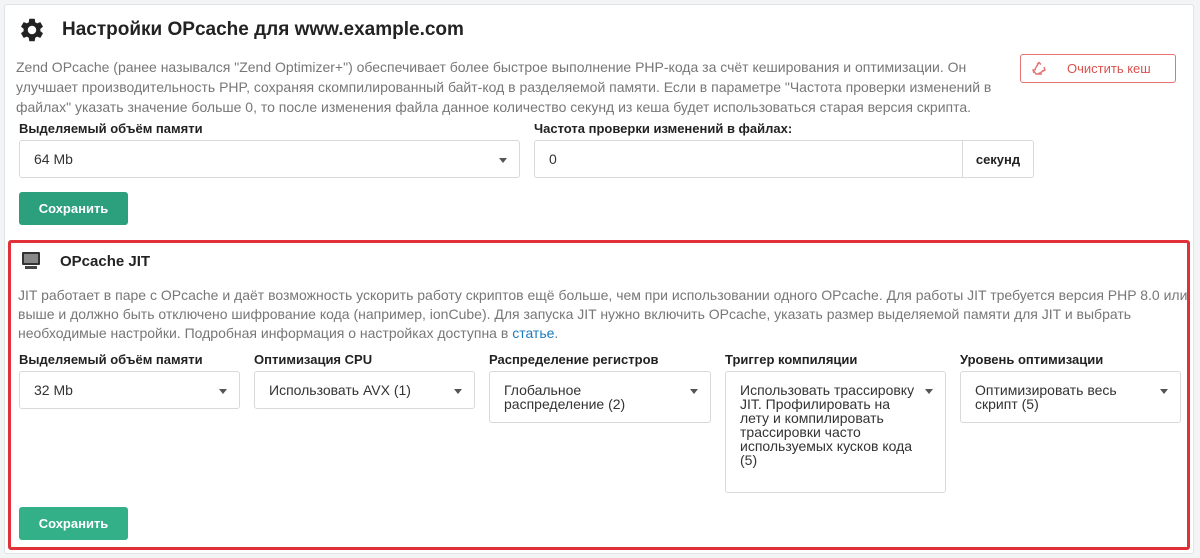  I want to click on cpu-optimization-select: Использовать AVX (1), so click(364, 390).